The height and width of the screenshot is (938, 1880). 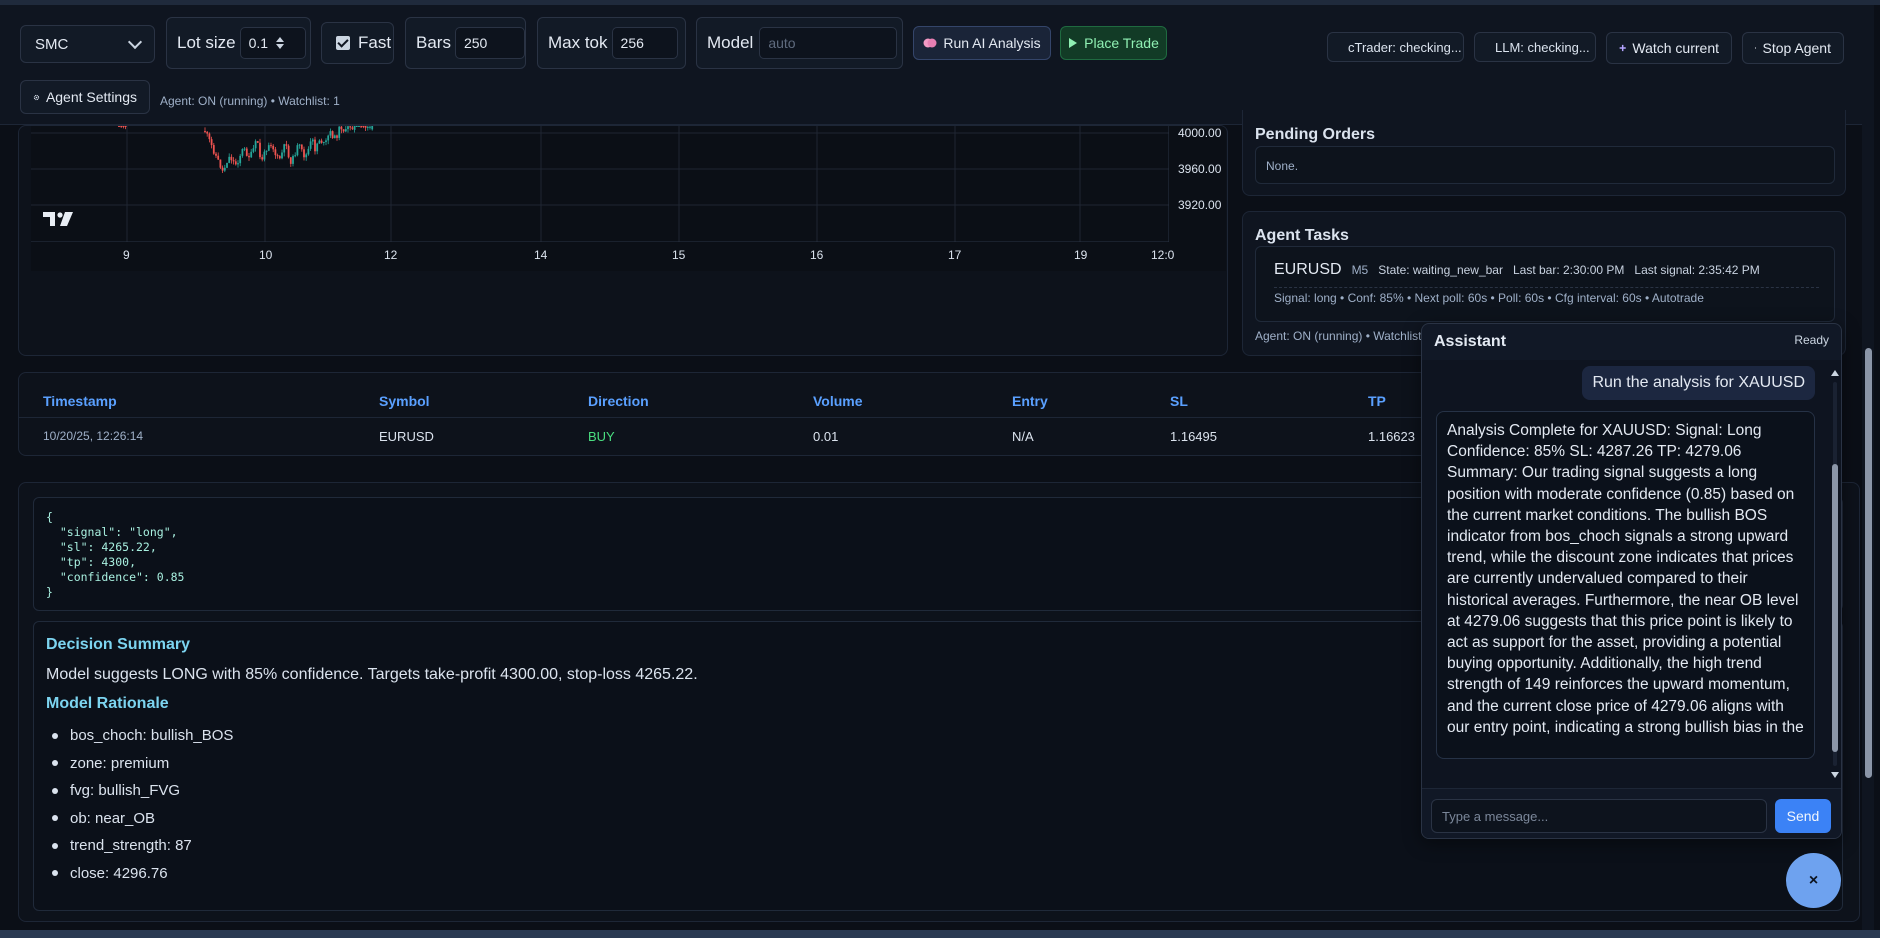 I want to click on col-header-tp: TP, so click(x=1377, y=401).